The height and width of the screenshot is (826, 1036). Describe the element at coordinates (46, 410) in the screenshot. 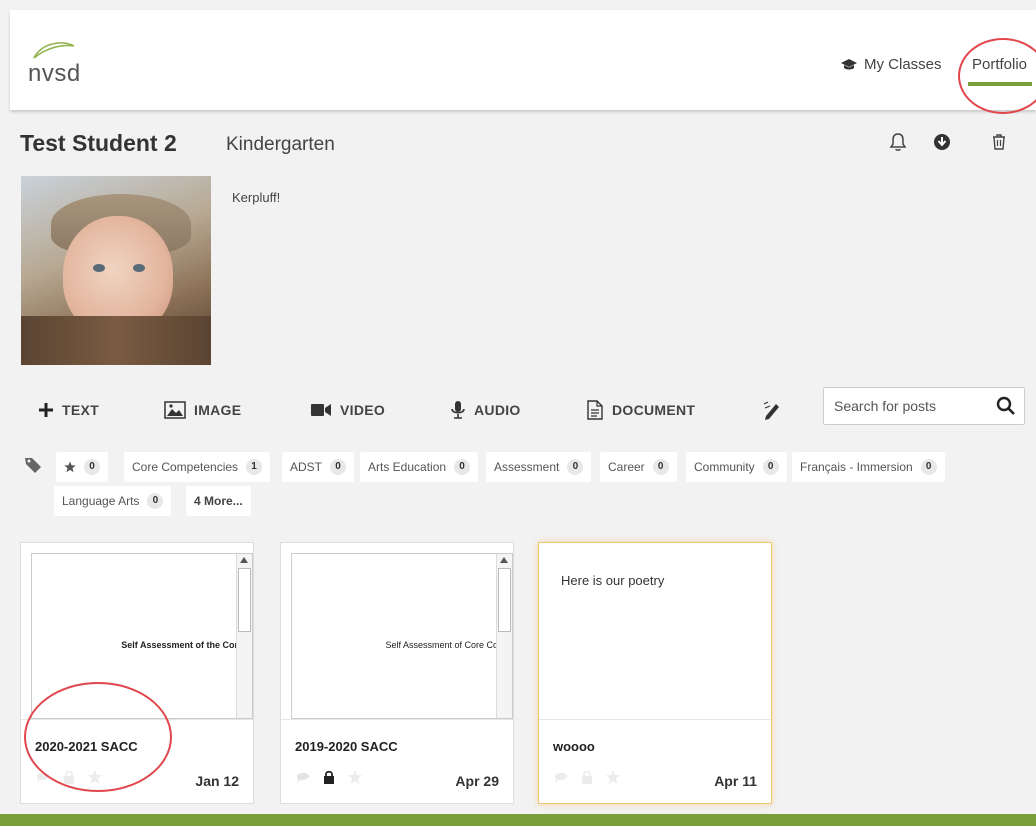

I see `plus-icon` at that location.